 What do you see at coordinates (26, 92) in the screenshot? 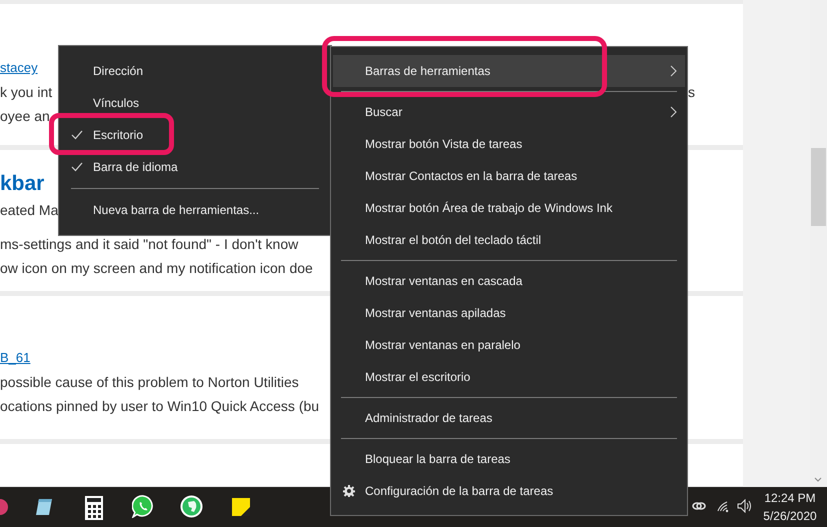
I see `post-text: k you int` at bounding box center [26, 92].